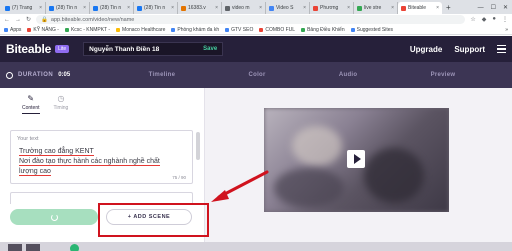 This screenshot has width=512, height=251. What do you see at coordinates (505, 19) in the screenshot?
I see `more-menu-icon: ⋮` at bounding box center [505, 19].